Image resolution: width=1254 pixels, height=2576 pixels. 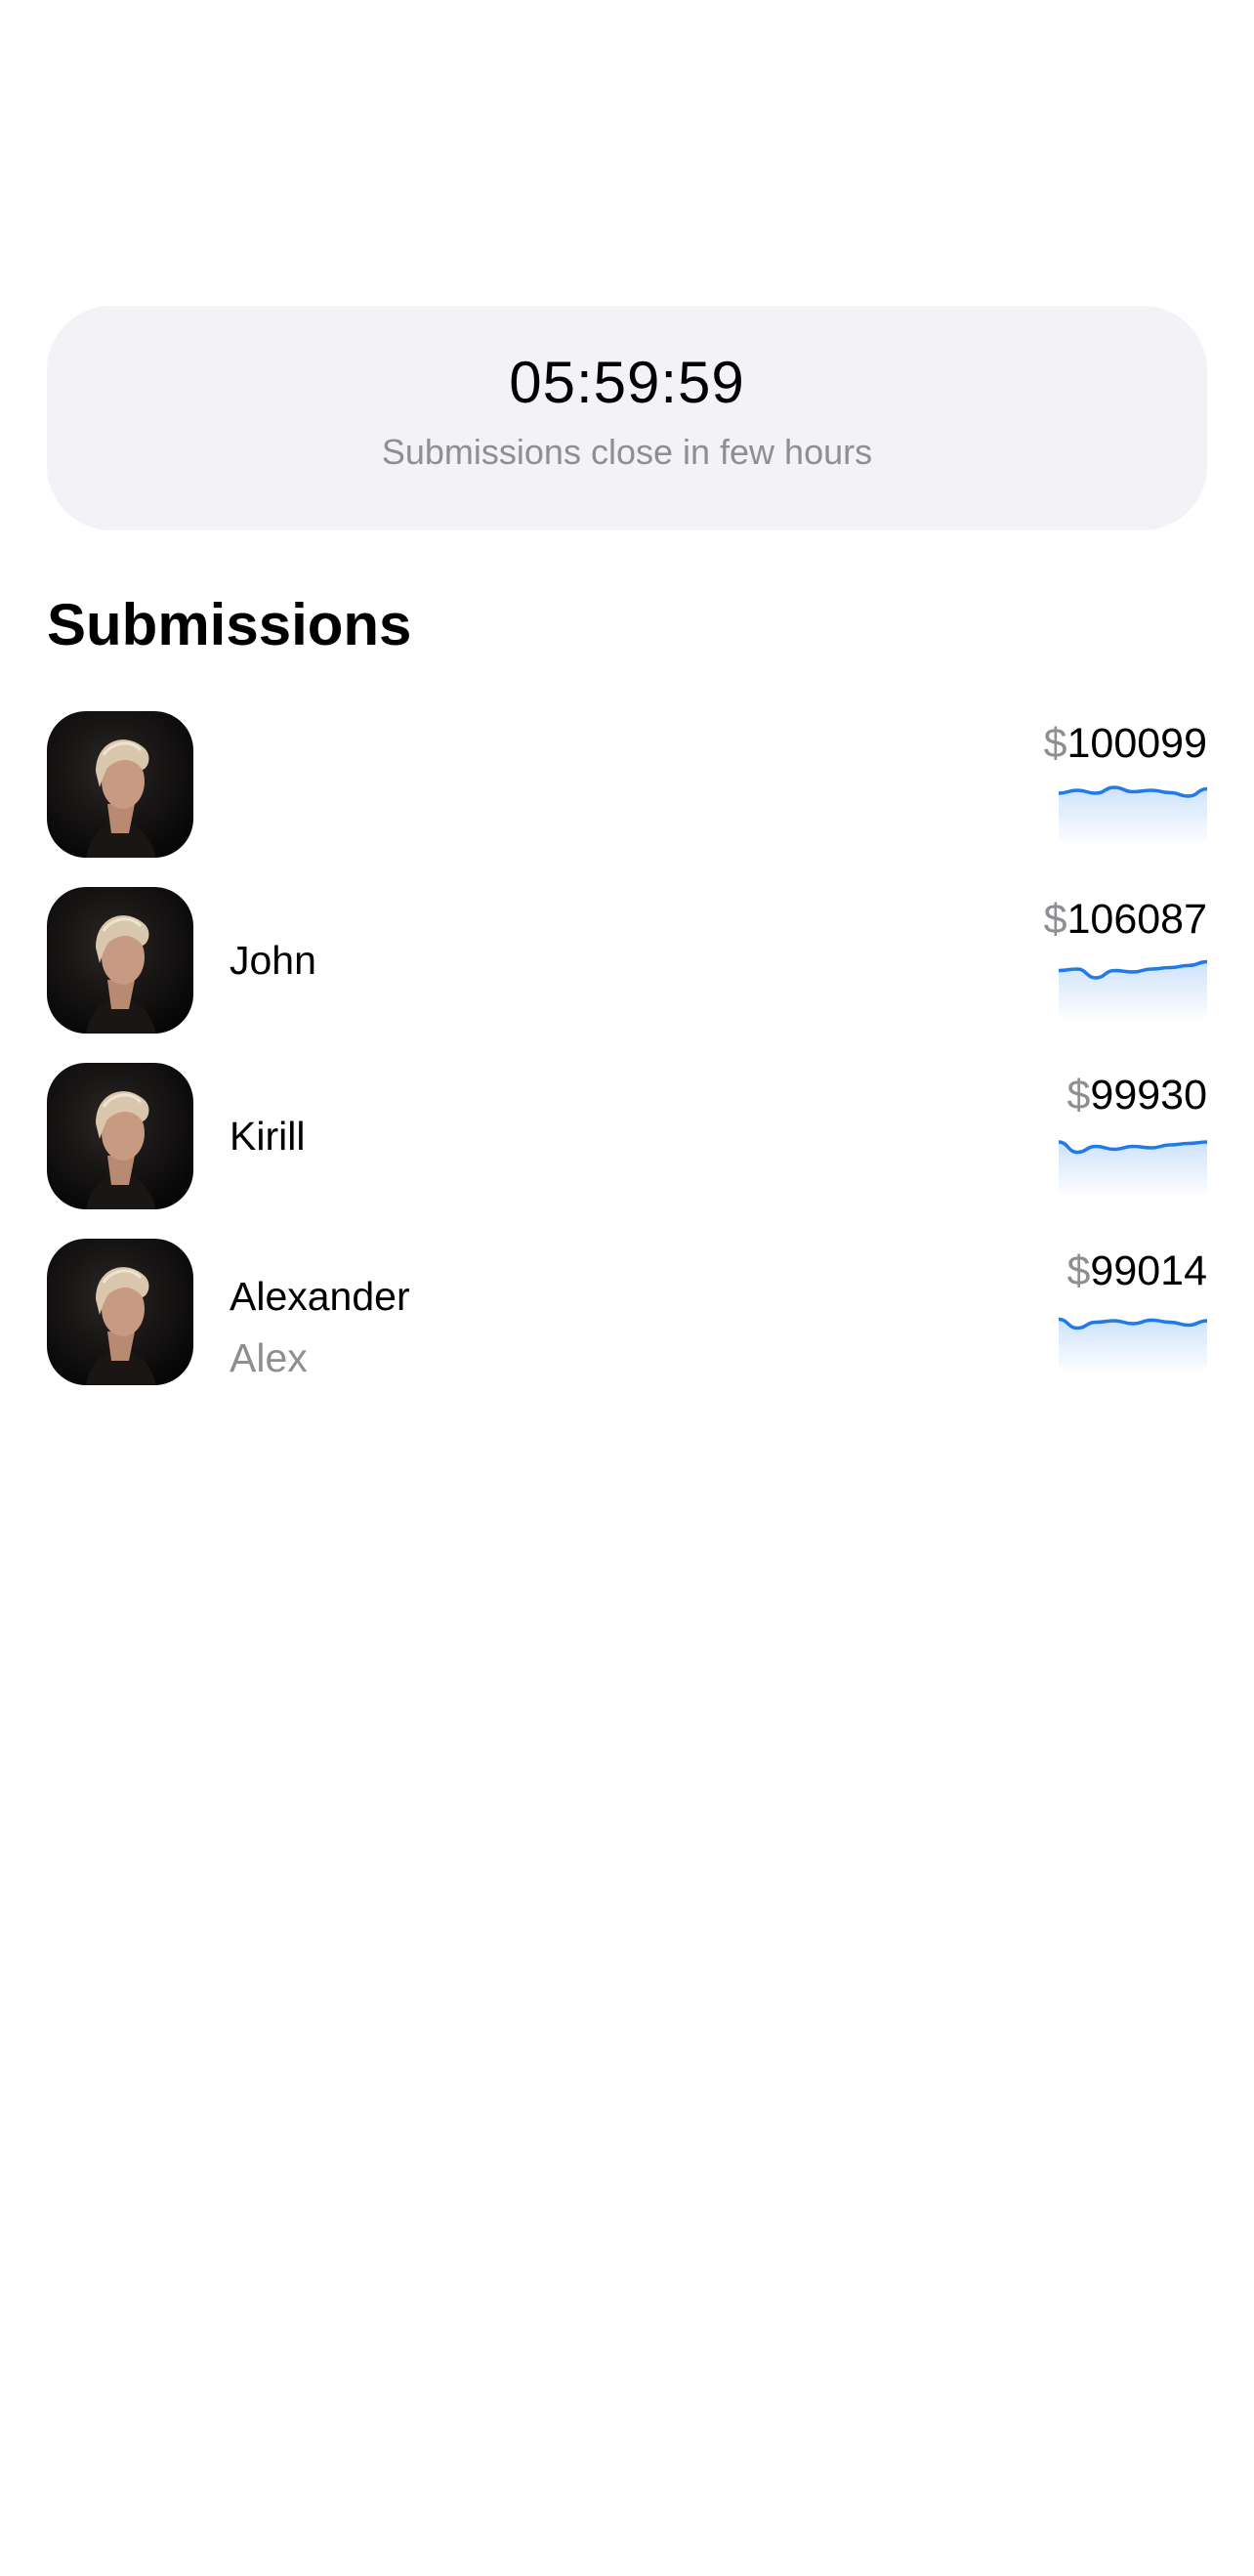 I want to click on submission-row: Alexander Alex $99014, so click(x=627, y=1312).